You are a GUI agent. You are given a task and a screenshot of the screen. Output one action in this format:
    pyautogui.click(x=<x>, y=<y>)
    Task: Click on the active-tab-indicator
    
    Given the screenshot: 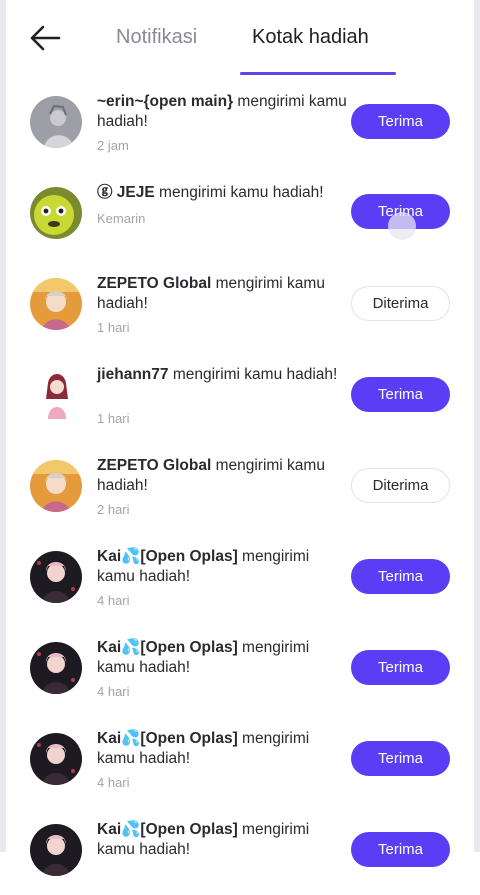 What is the action you would take?
    pyautogui.click(x=318, y=73)
    